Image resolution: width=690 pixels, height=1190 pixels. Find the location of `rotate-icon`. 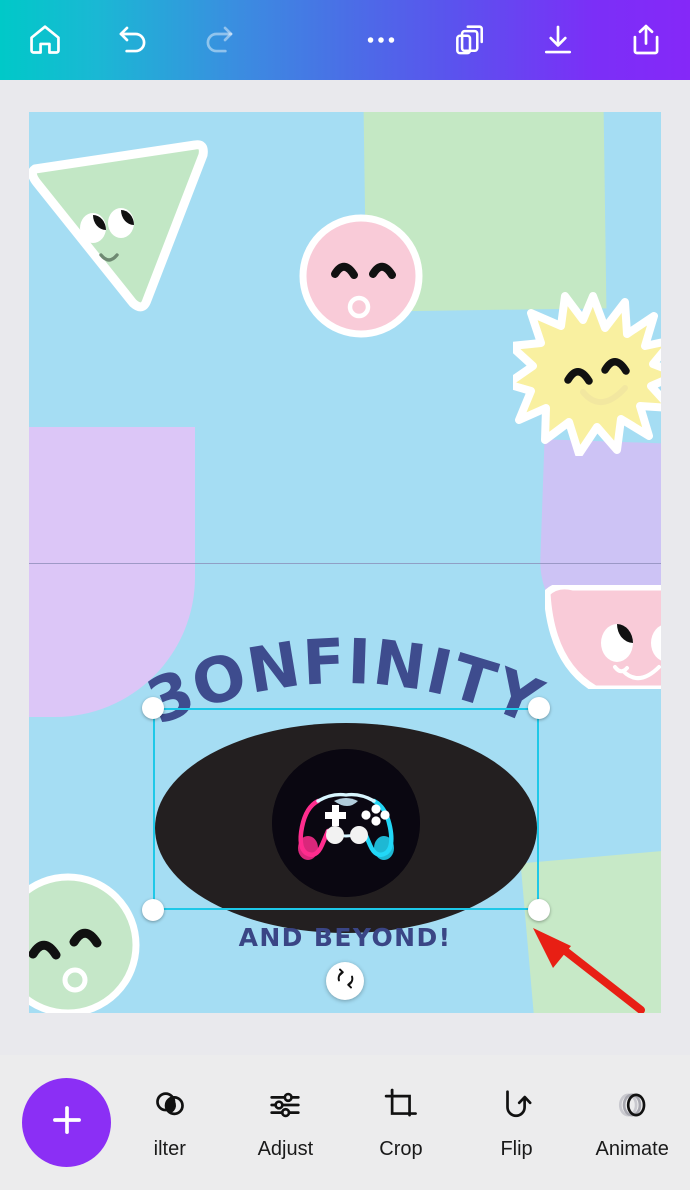

rotate-icon is located at coordinates (345, 981).